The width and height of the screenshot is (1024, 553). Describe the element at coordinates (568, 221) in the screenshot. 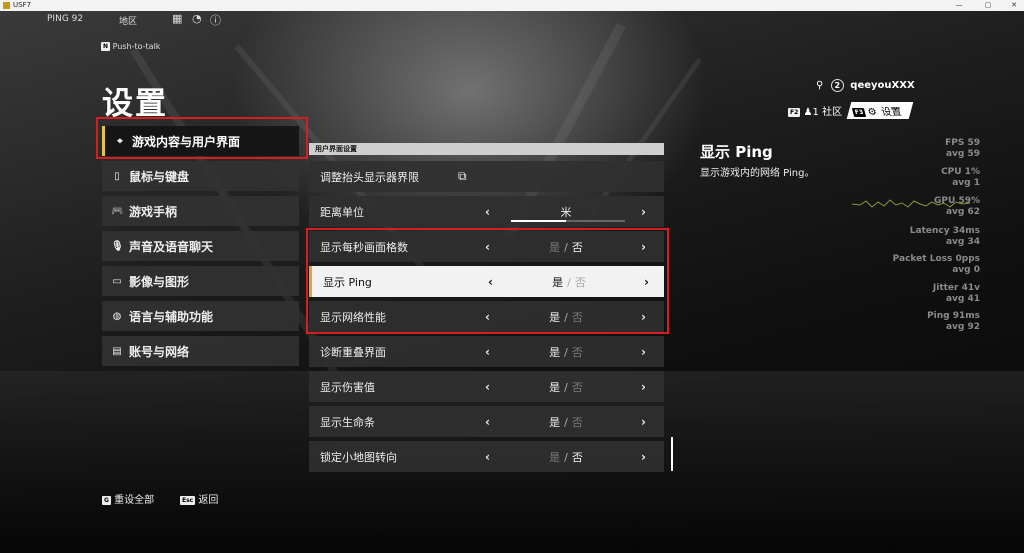

I see `value-slider` at that location.